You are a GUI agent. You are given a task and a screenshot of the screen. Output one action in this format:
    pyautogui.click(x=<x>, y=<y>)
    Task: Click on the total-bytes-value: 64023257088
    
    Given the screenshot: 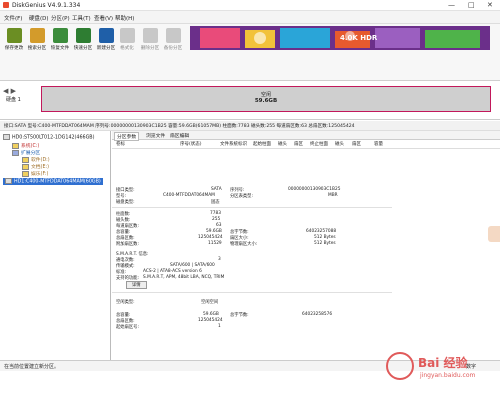 What is the action you would take?
    pyautogui.click(x=321, y=231)
    